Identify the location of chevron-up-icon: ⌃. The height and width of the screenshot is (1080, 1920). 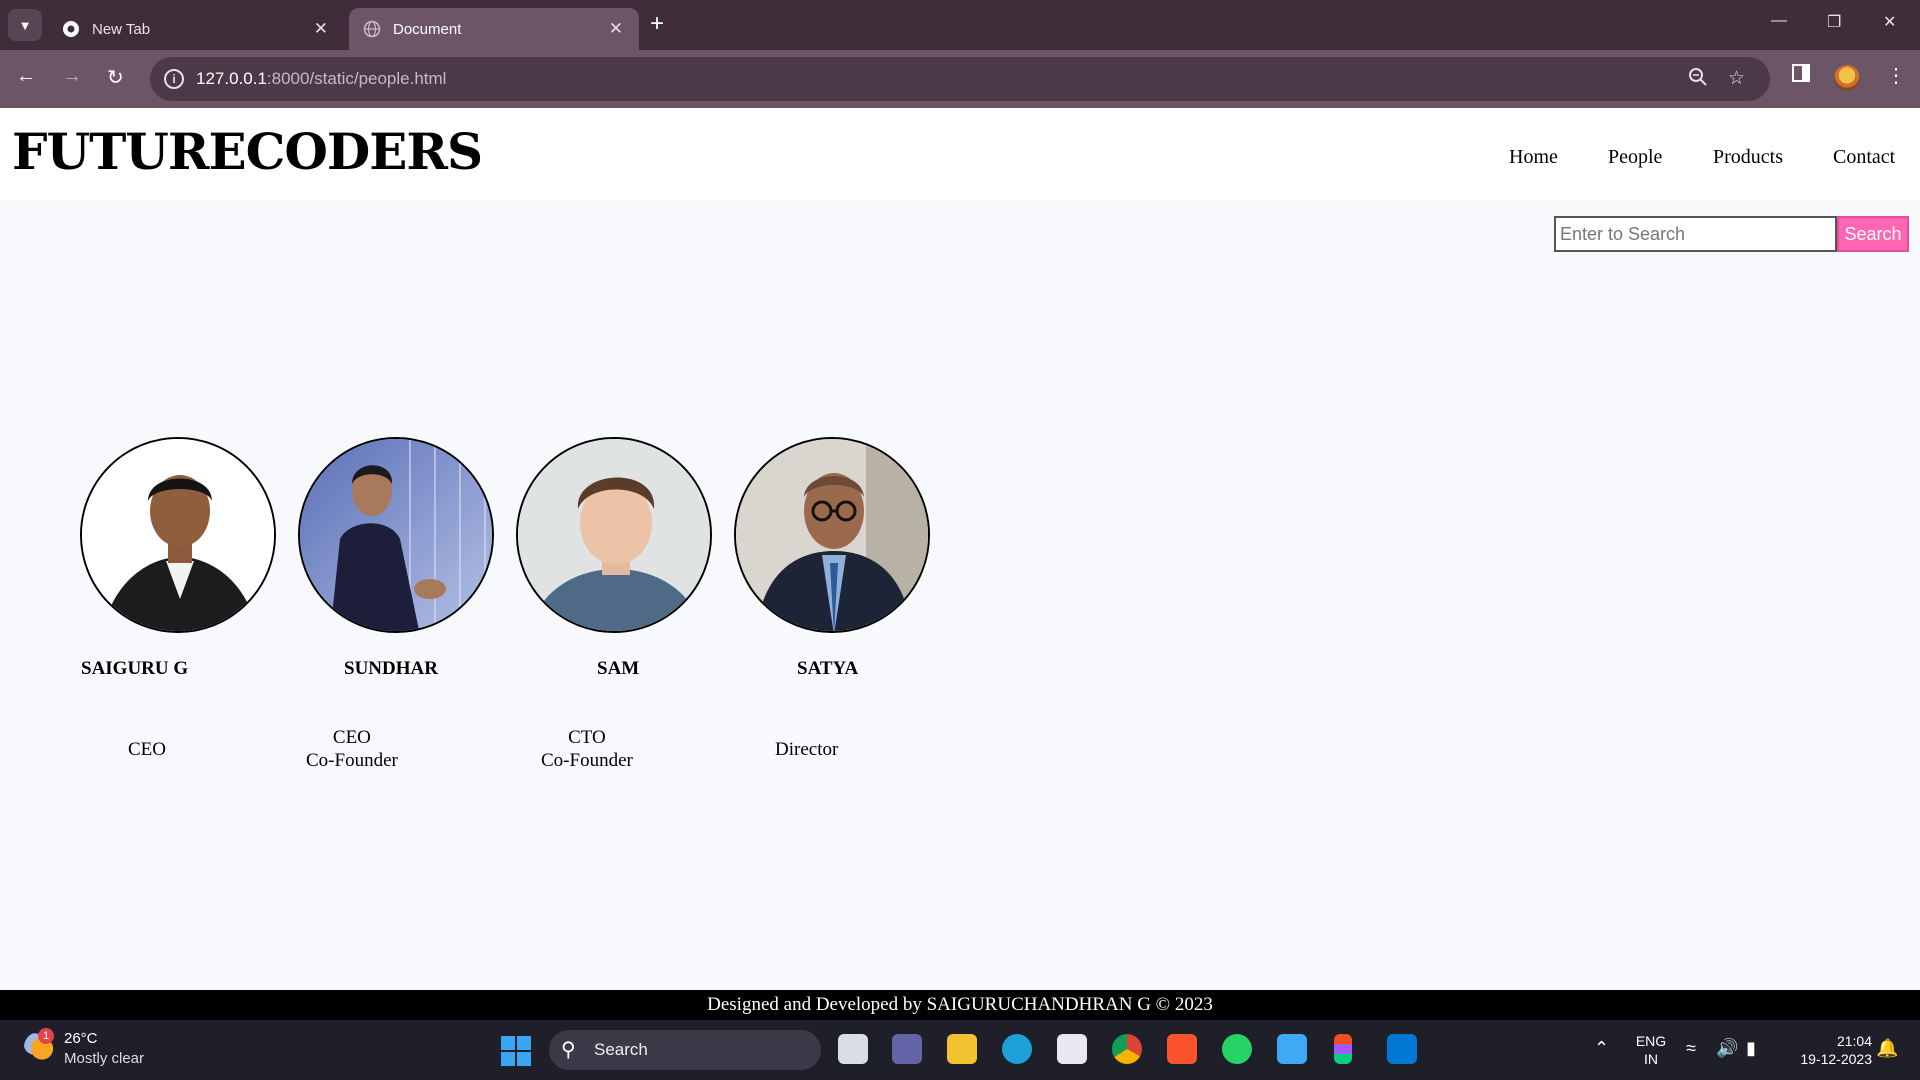
(1601, 1048).